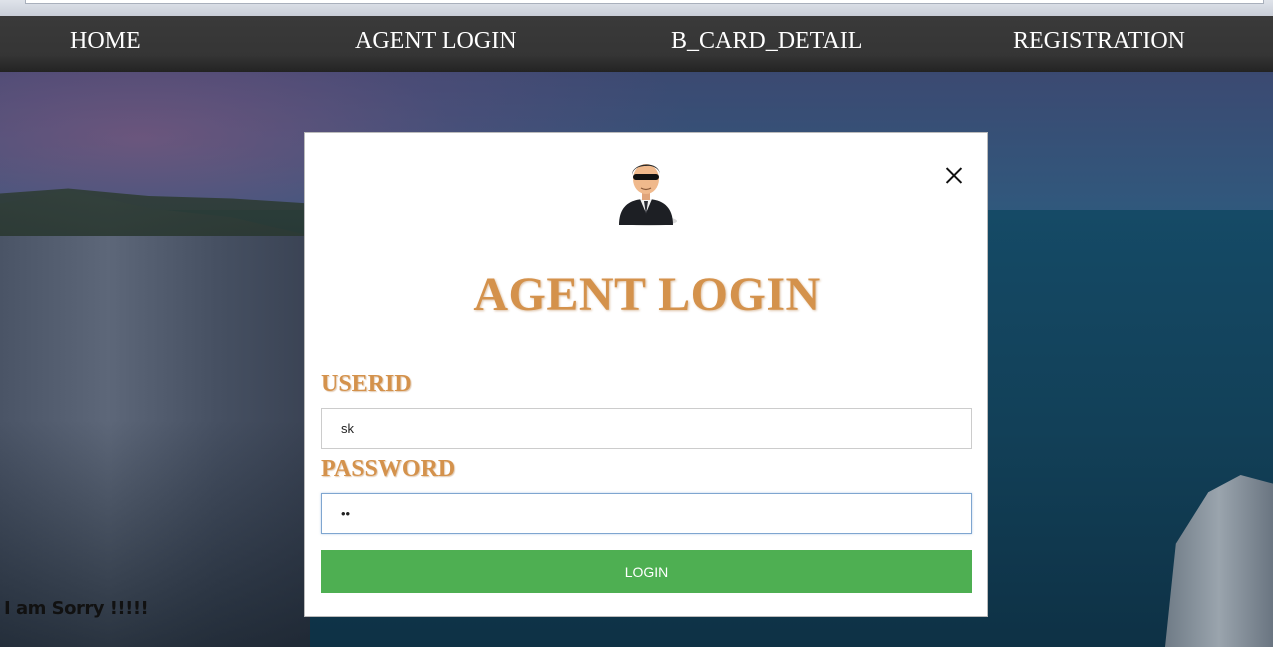 The image size is (1273, 647). I want to click on password-input, so click(646, 513).